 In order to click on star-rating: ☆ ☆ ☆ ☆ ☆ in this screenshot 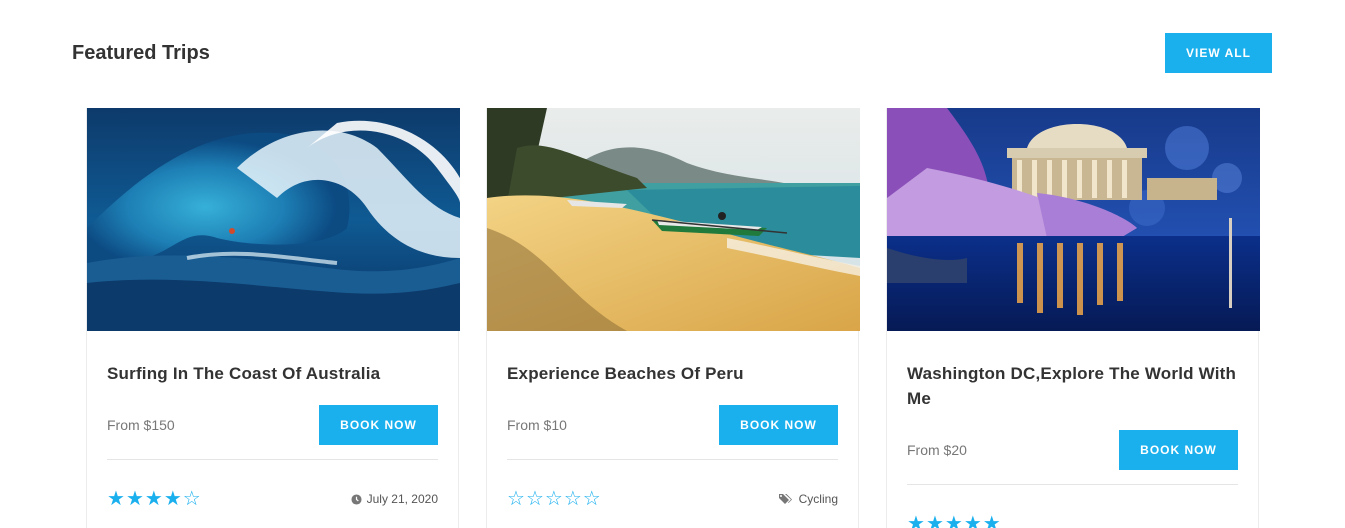, I will do `click(554, 499)`.